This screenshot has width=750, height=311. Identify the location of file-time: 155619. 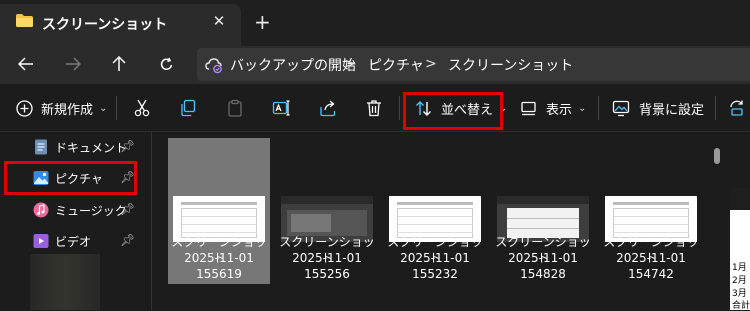
(219, 274).